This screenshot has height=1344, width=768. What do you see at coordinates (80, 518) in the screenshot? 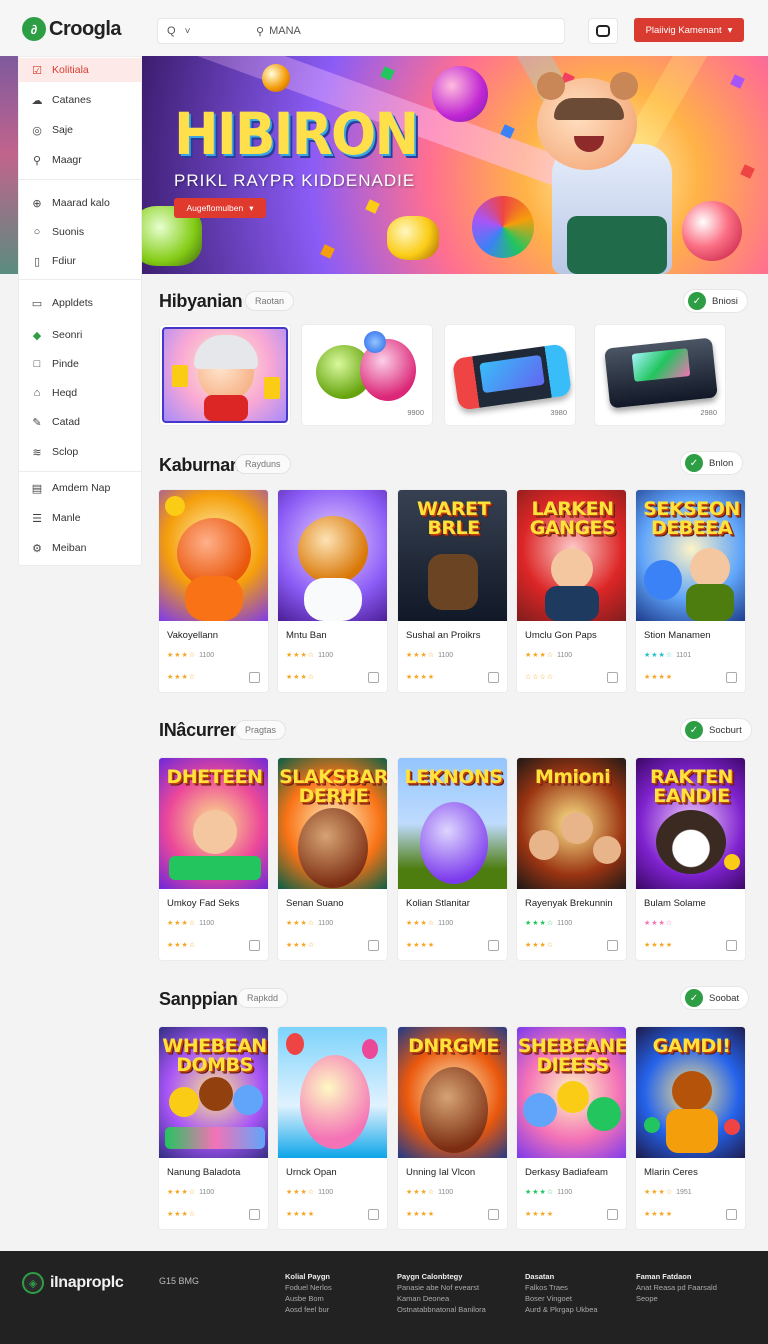
I see `sidebar-item-manle: ☰ Manle` at bounding box center [80, 518].